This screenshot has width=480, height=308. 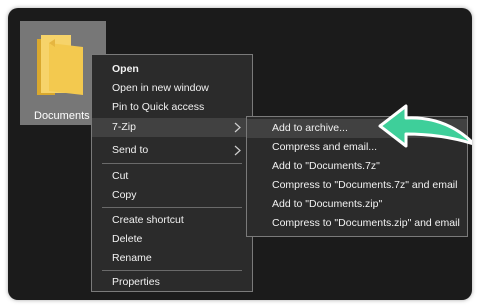 What do you see at coordinates (172, 176) in the screenshot?
I see `menu-item-cut: Cut` at bounding box center [172, 176].